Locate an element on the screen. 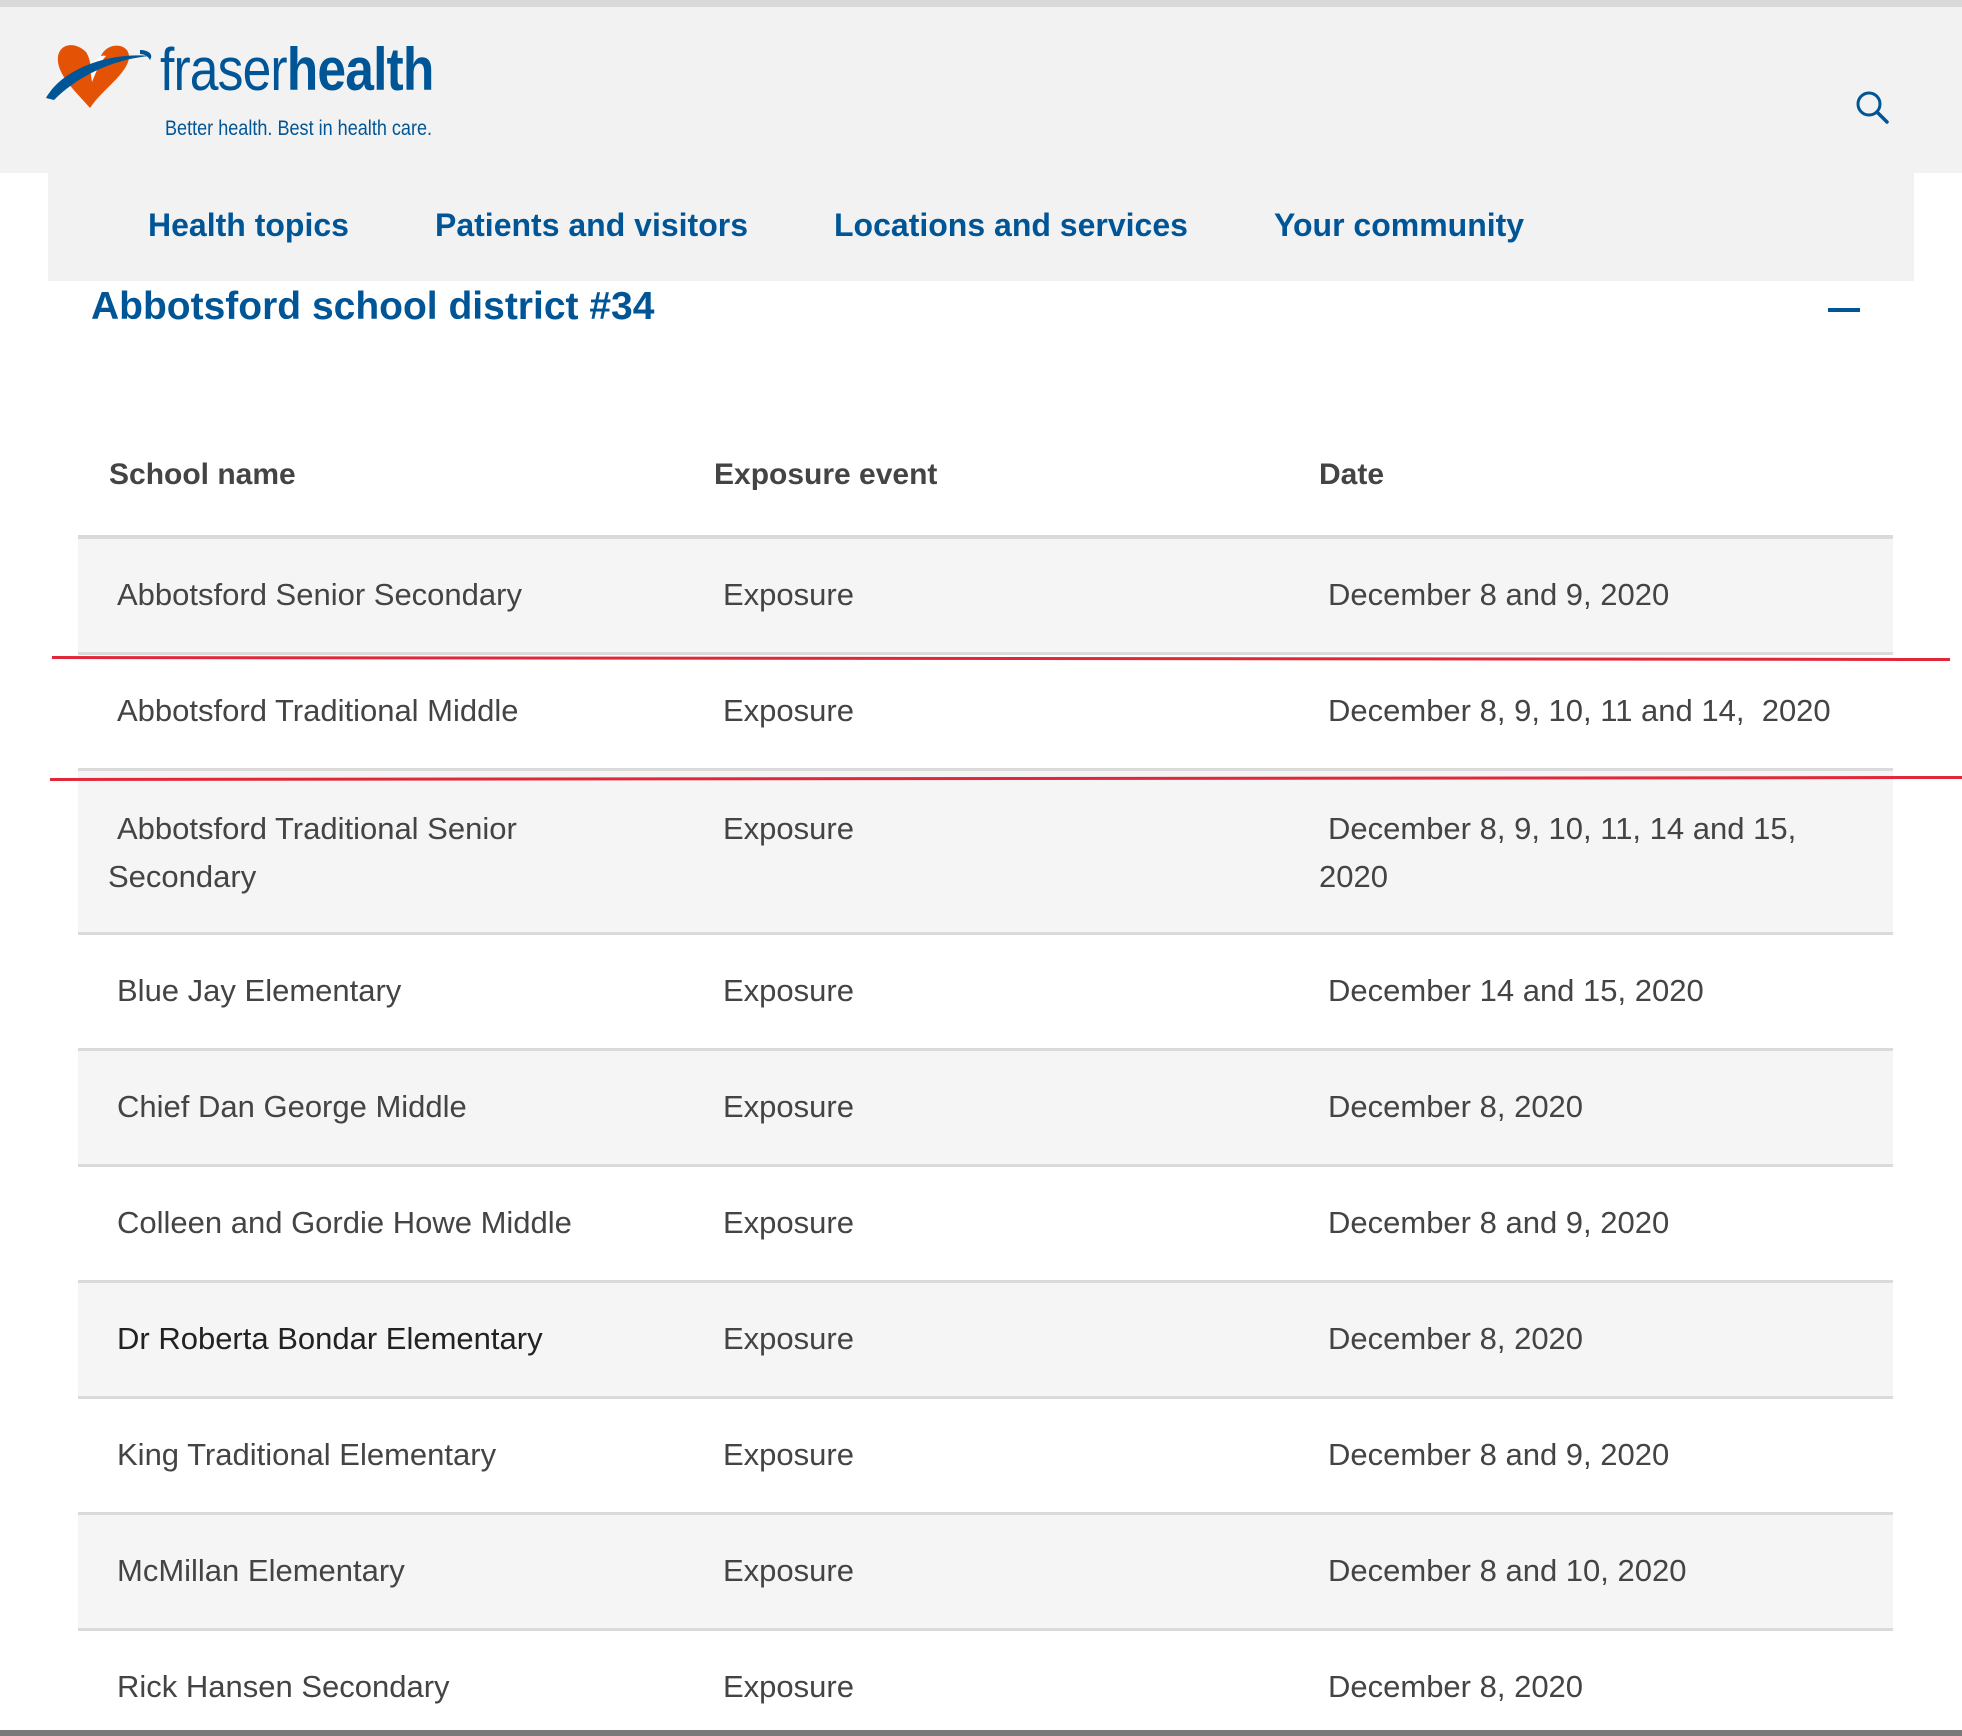  col-header-school: School name is located at coordinates (202, 474).